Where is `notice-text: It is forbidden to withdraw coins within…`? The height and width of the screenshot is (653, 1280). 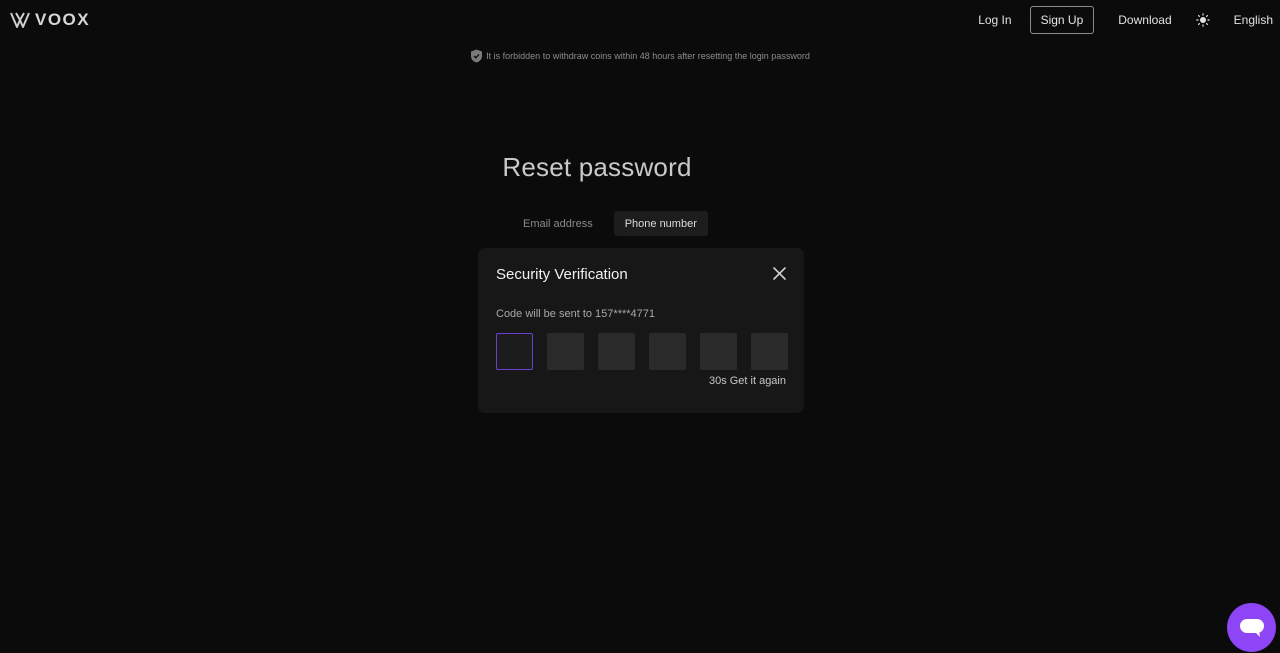 notice-text: It is forbidden to withdraw coins within… is located at coordinates (648, 56).